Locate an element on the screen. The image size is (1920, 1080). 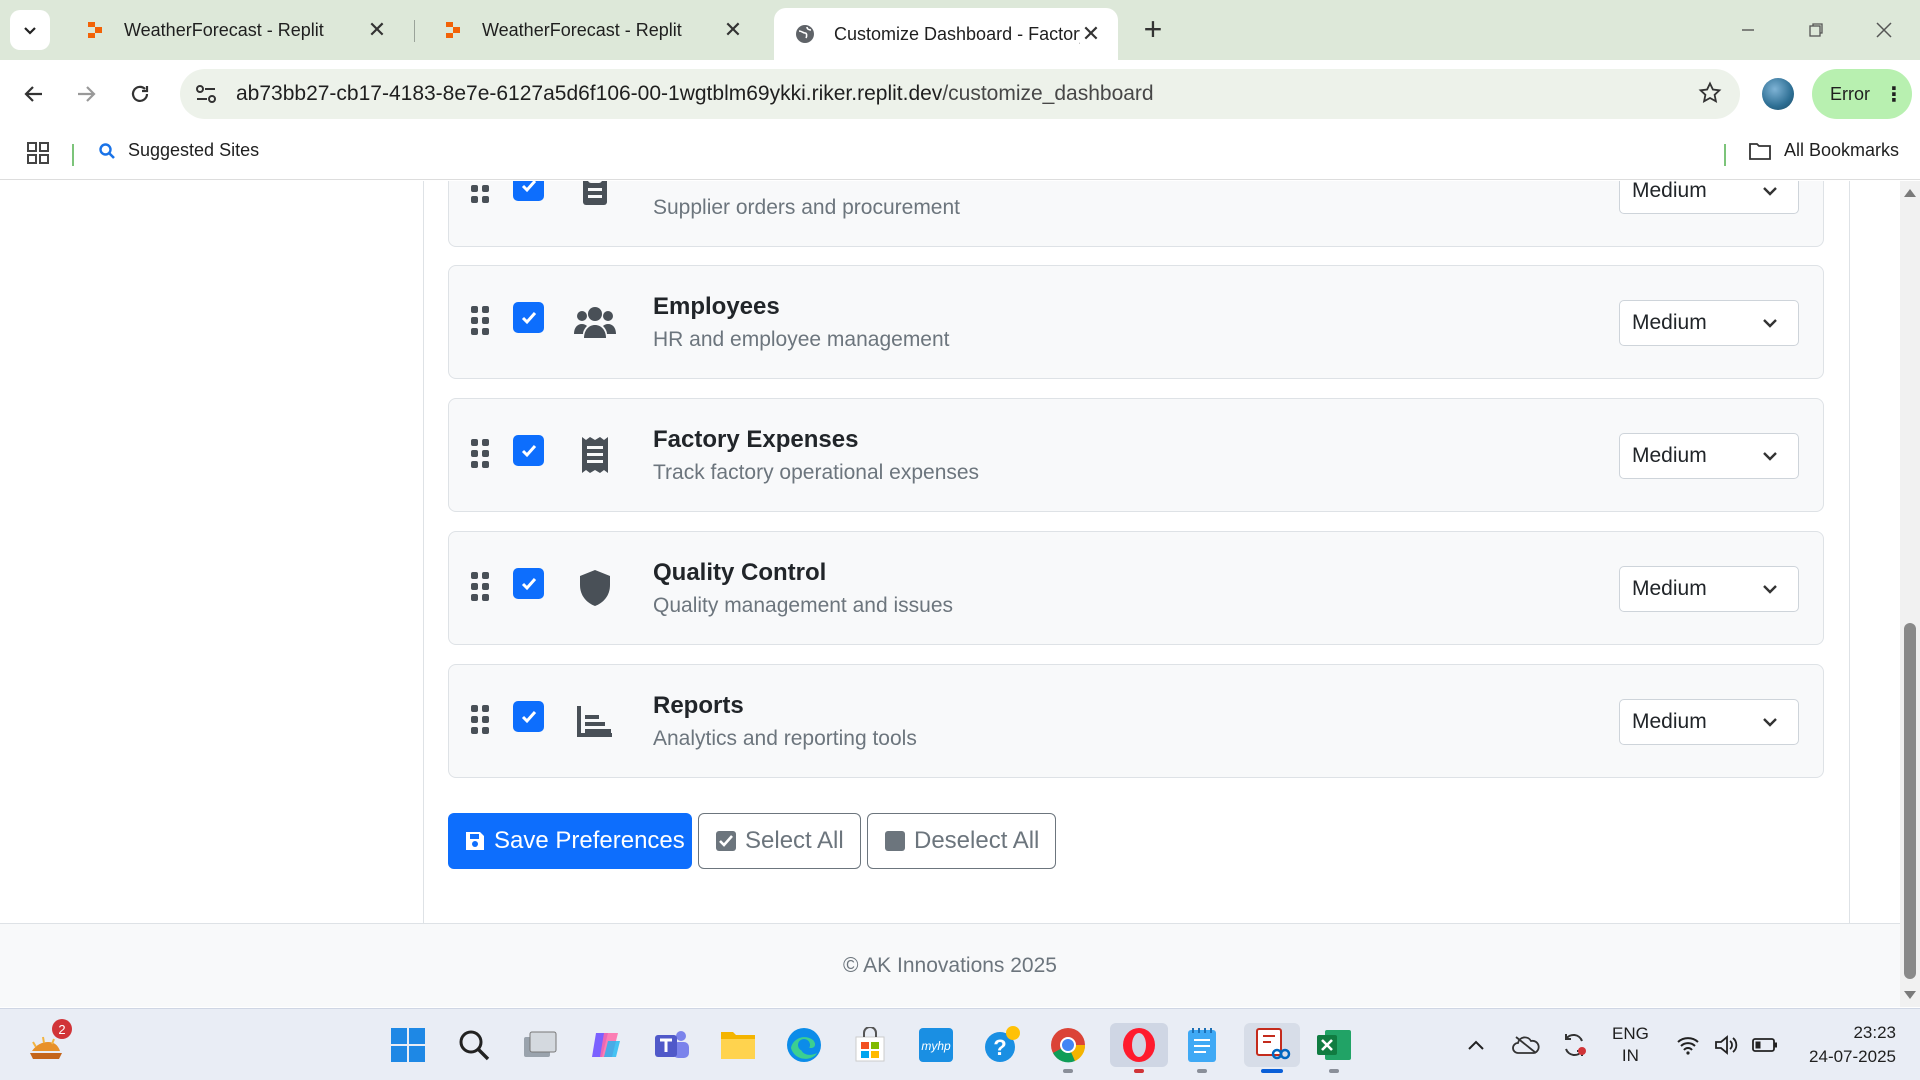
check-square-icon is located at coordinates (726, 841).